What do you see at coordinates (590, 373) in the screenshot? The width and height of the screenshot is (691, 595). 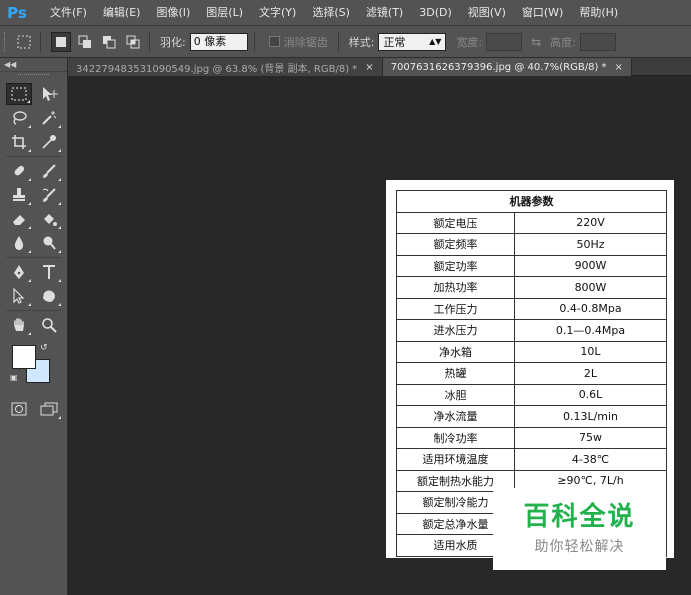 I see `spec-value: 2L` at bounding box center [590, 373].